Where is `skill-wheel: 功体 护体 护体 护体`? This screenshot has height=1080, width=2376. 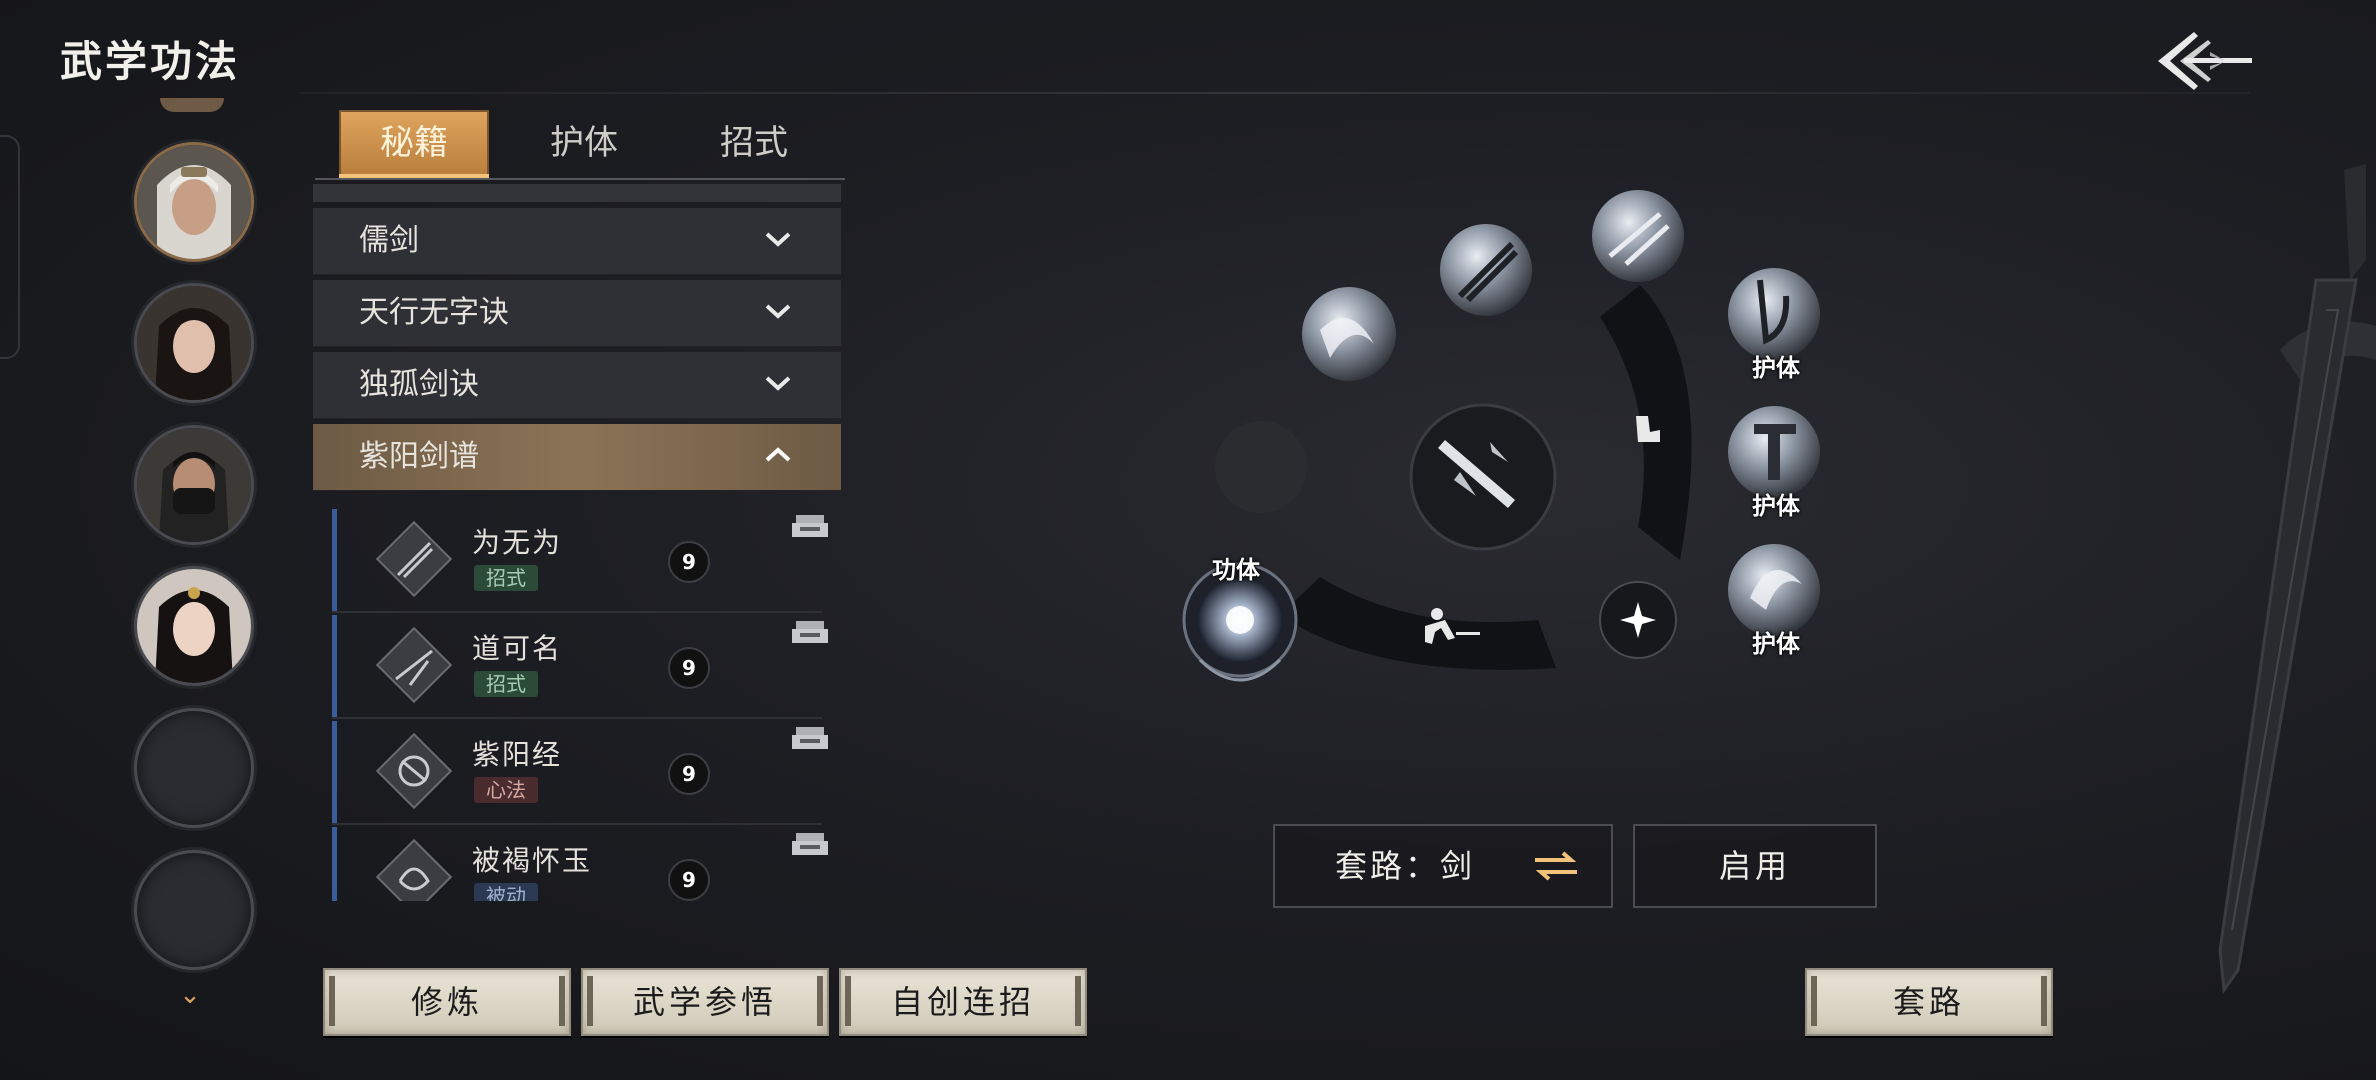
skill-wheel: 功体 护体 护体 护体 is located at coordinates (1510, 440).